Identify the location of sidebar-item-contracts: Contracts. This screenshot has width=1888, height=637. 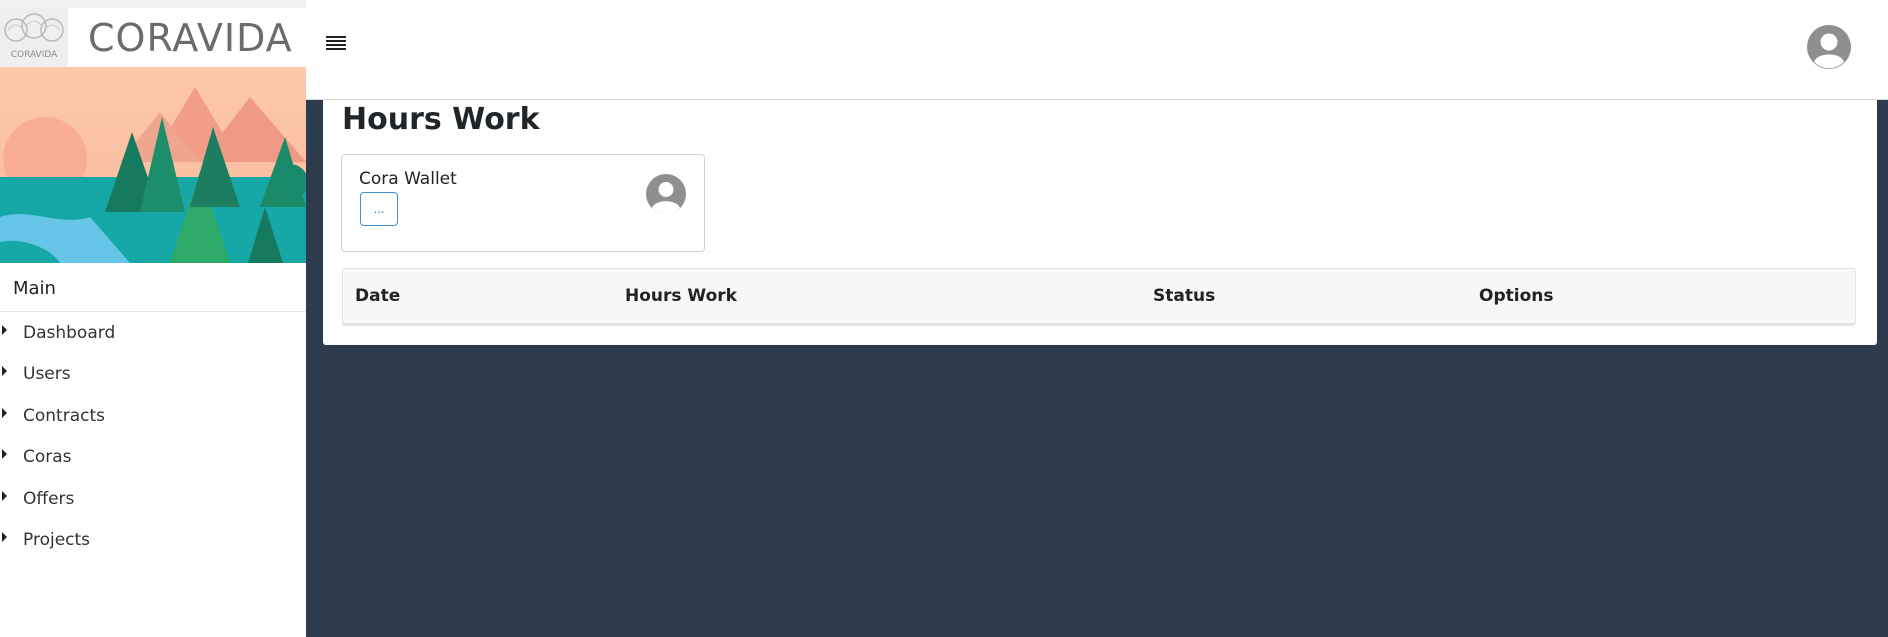
(153, 416).